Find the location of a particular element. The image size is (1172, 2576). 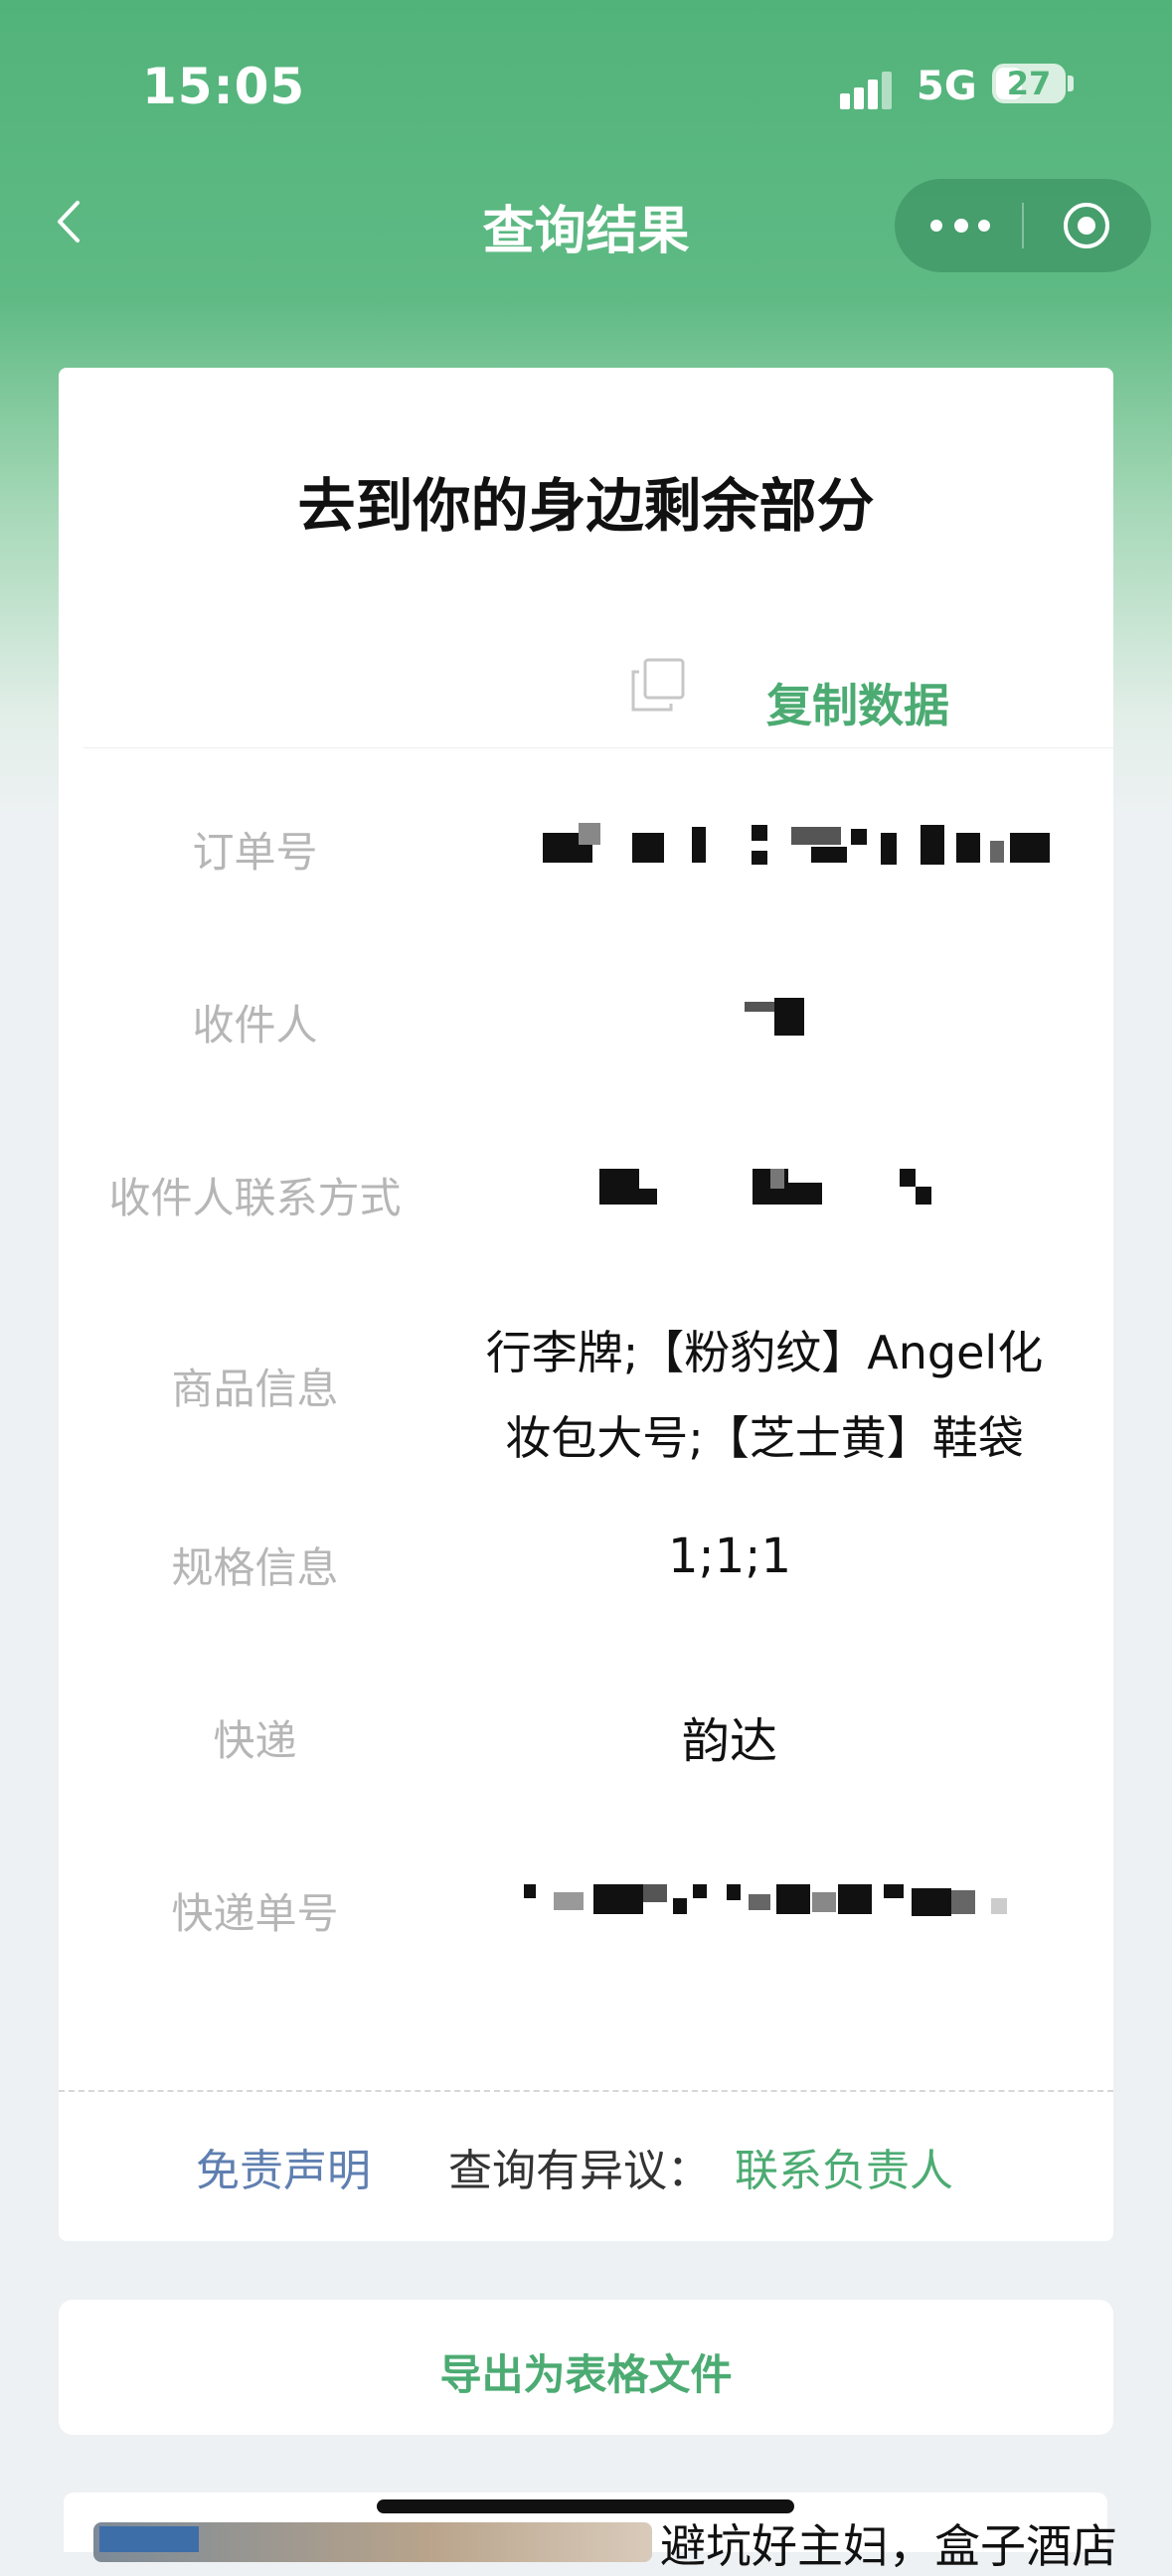

product-info-line-2: 妆包大号;【芝士黄】鞋袋 is located at coordinates (764, 1438).